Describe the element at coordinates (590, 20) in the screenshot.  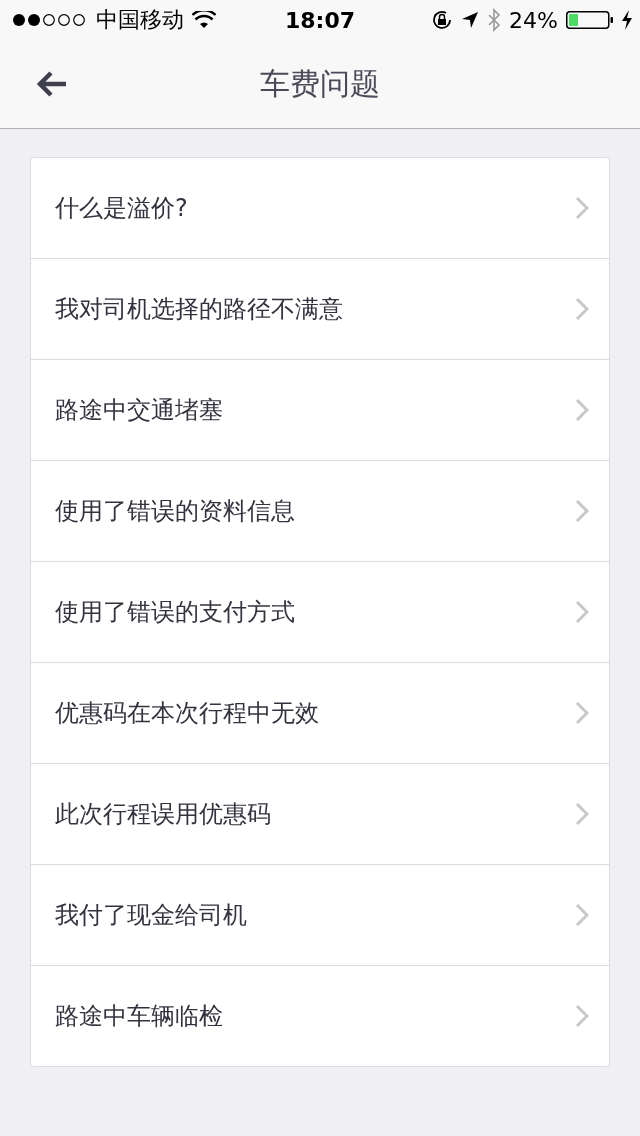
I see `battery-icon` at that location.